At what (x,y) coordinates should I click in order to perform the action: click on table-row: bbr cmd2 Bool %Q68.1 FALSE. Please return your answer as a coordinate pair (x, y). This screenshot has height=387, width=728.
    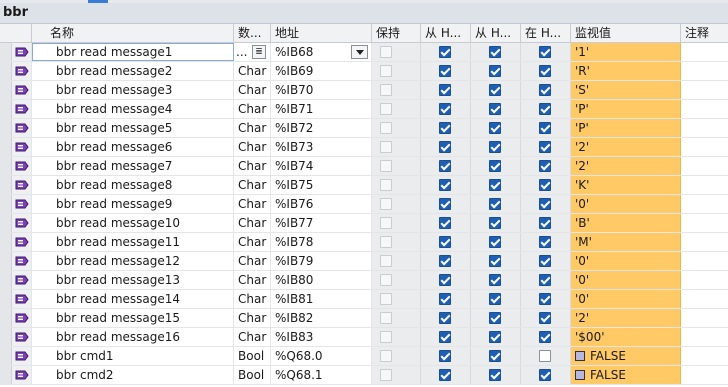
    Looking at the image, I should click on (364, 375).